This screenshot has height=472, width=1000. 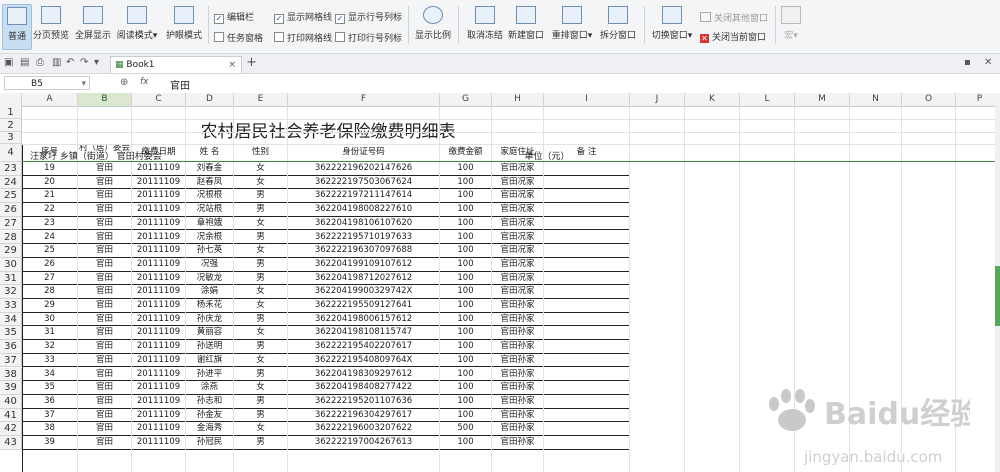 I want to click on table-header-cell: 缴费日期, so click(x=159, y=153).